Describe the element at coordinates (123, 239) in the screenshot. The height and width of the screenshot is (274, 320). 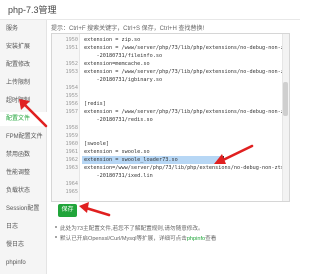
I see `note-text: 默认已开启Openssl/Curl/Mysql等扩展，详细可点击` at that location.